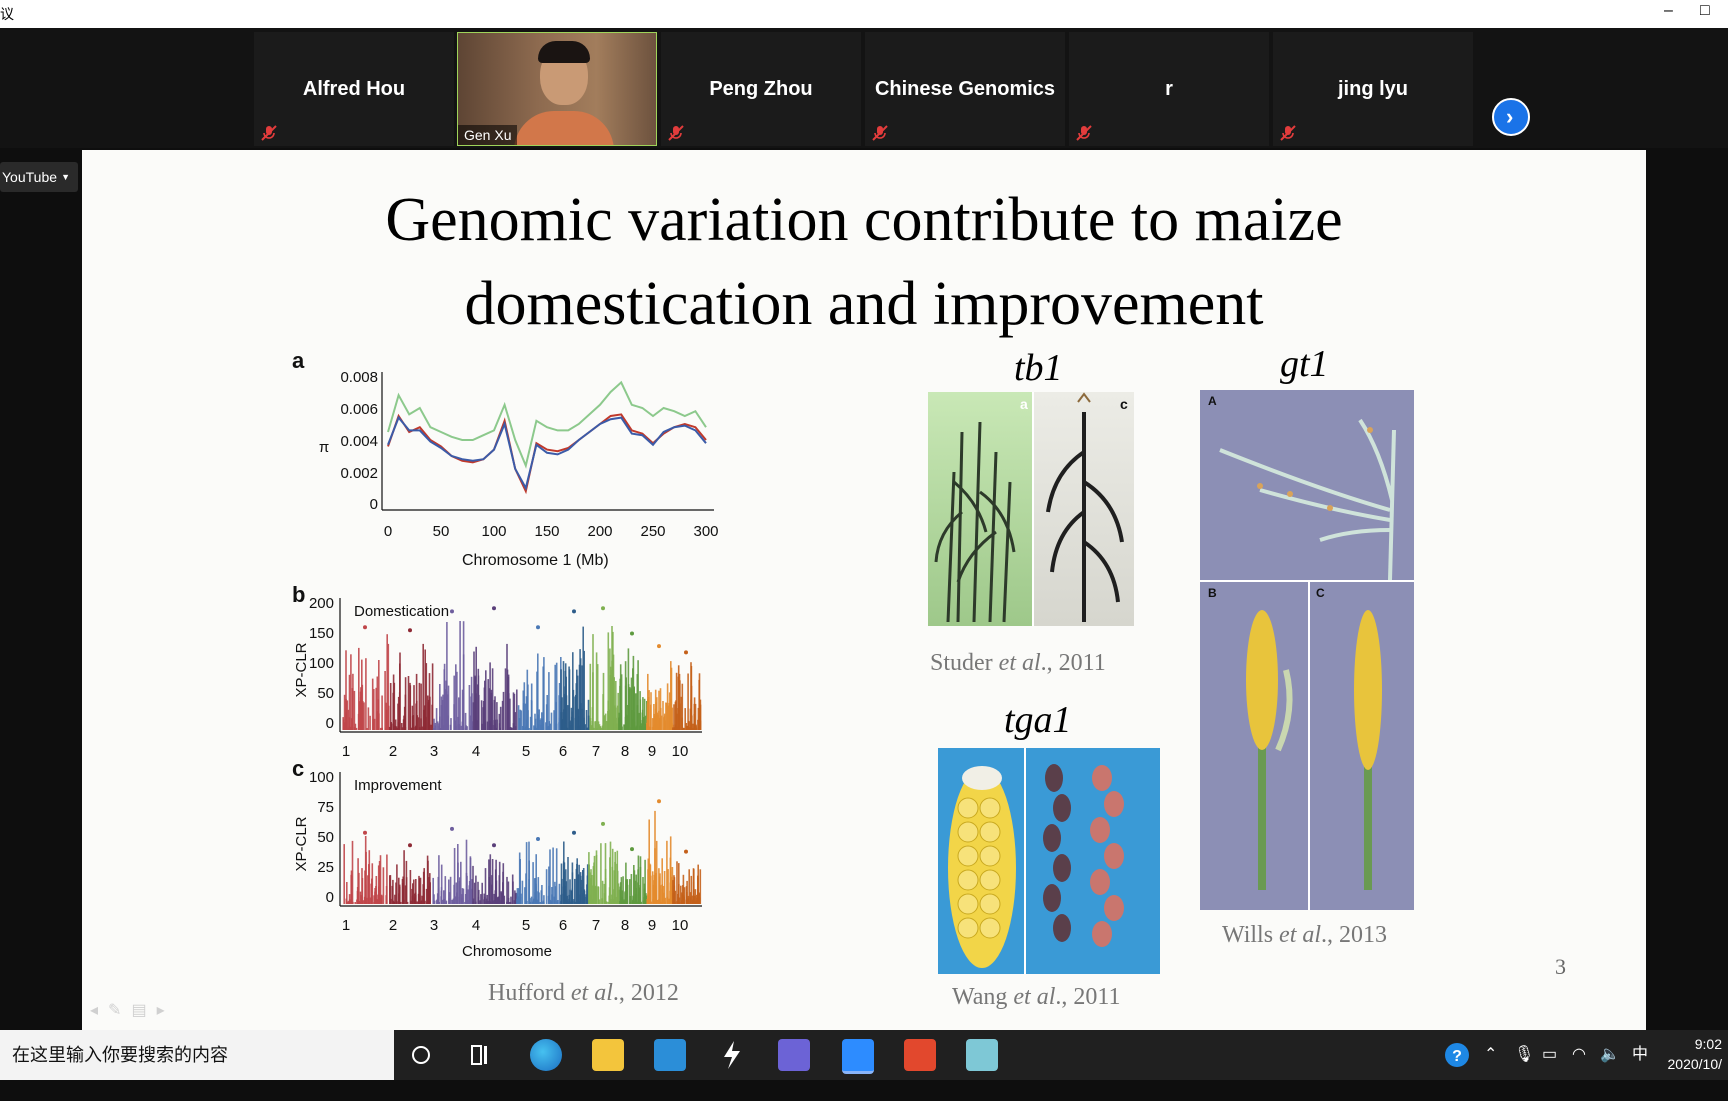  What do you see at coordinates (591, 993) in the screenshot?
I see `citation-etal: et al` at bounding box center [591, 993].